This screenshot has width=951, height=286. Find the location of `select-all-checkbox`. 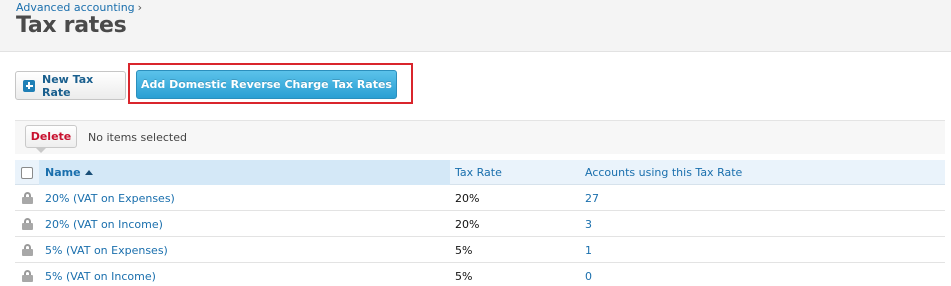

select-all-checkbox is located at coordinates (27, 172).